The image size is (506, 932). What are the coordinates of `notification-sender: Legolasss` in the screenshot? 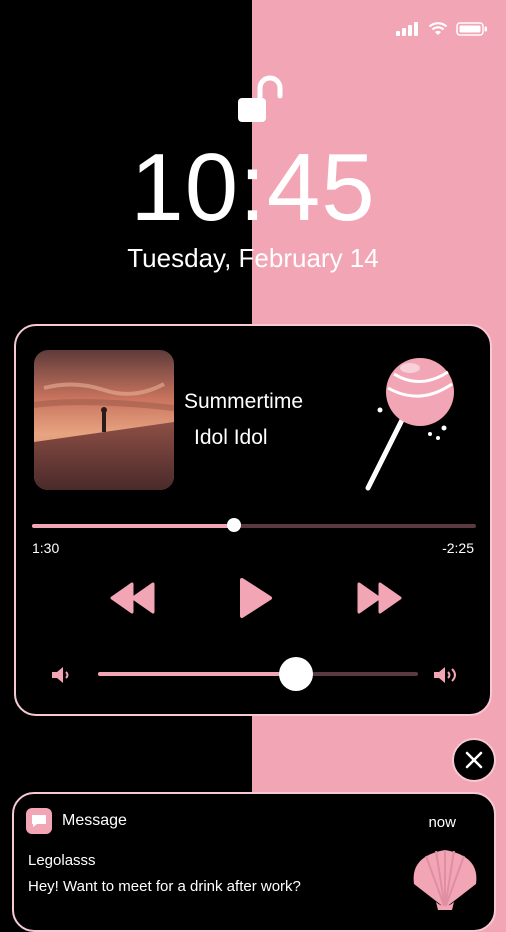 It's located at (62, 860).